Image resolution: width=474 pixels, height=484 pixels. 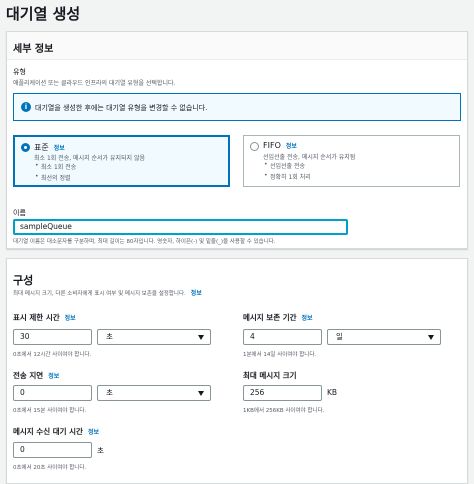 What do you see at coordinates (44, 317) in the screenshot?
I see `visibility-timeout-label: 표시 제한 시간 정보` at bounding box center [44, 317].